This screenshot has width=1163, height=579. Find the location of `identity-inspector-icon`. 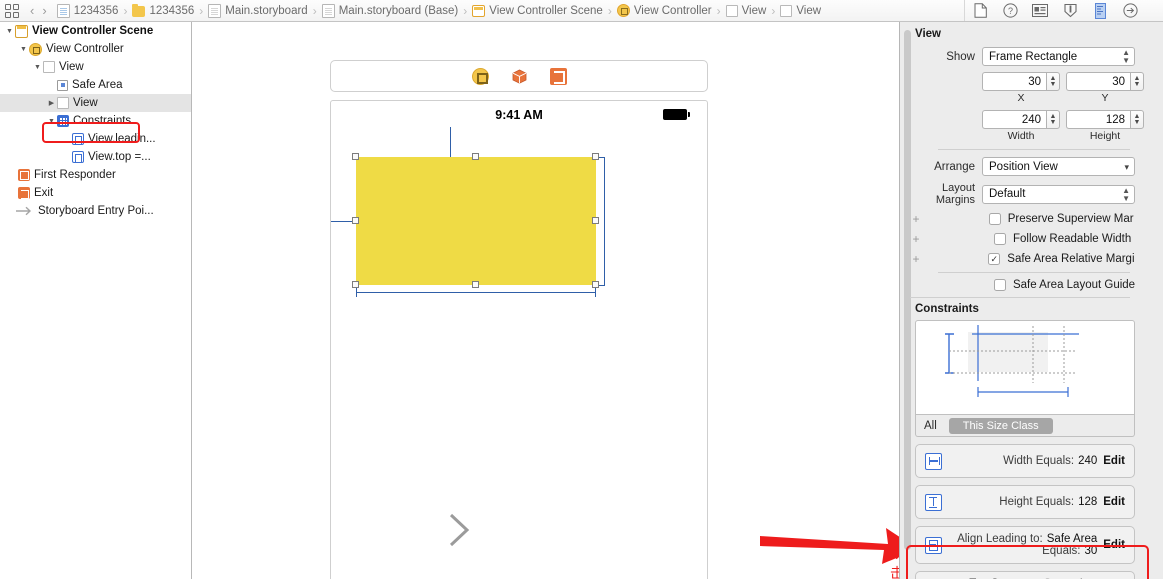

identity-inspector-icon is located at coordinates (1040, 11).